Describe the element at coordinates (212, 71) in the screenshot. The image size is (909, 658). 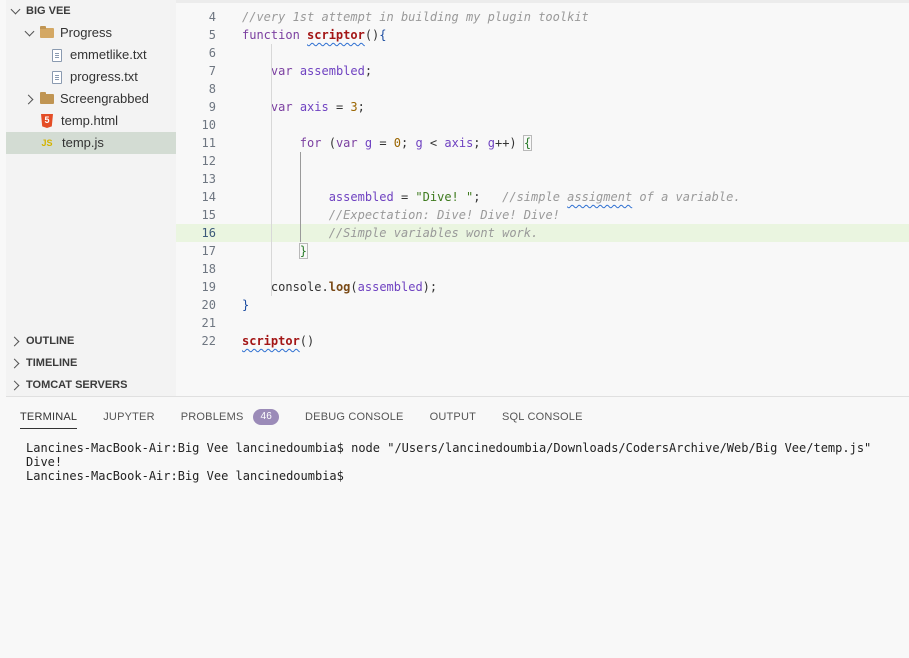
I see `line-number: 7` at that location.